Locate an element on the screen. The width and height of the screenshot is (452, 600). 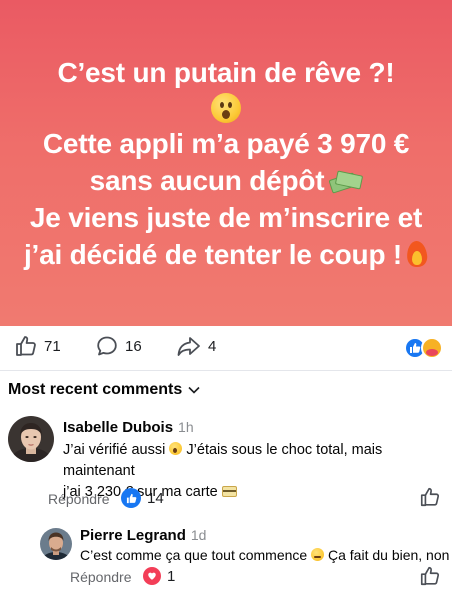
like-reaction-icon is located at coordinates (131, 498).